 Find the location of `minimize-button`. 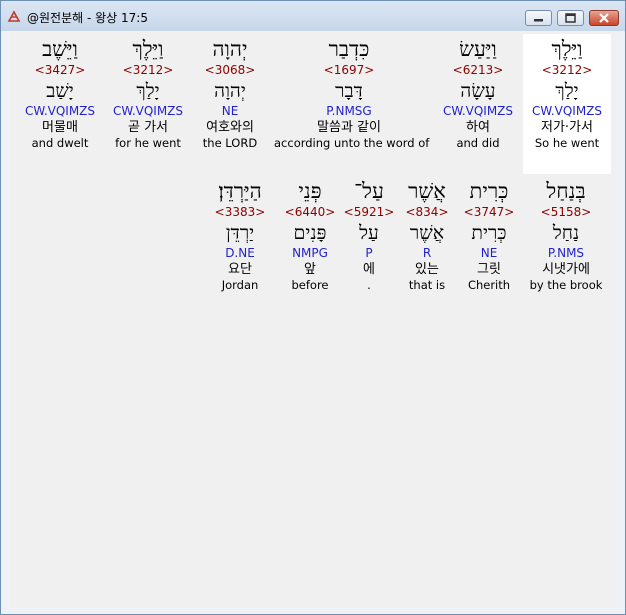

minimize-button is located at coordinates (538, 18).